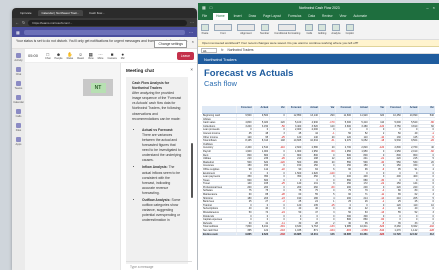 Image resolution: width=439 pixels, height=270 pixels. I want to click on row-label: Net cash flow, so click(219, 230).